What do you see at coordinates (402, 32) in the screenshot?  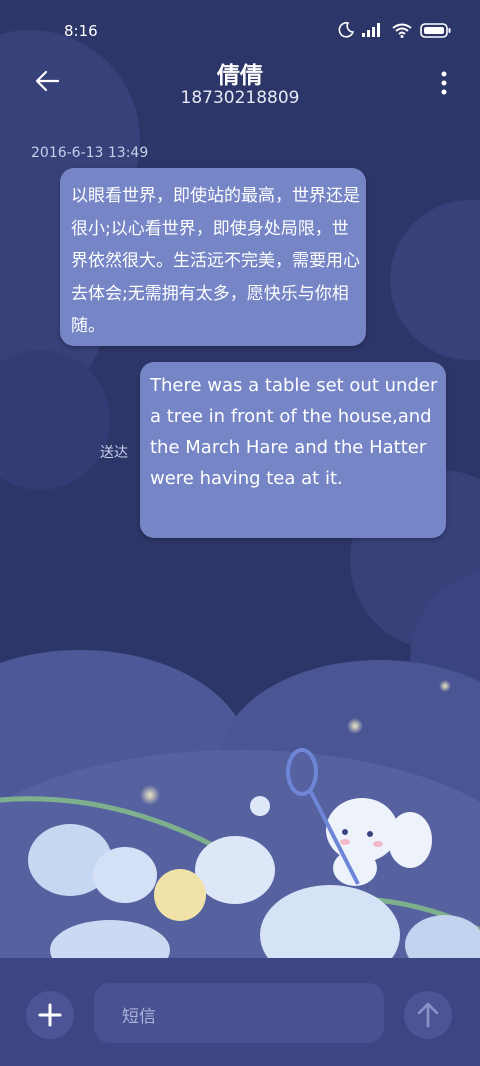 I see `wifi-icon` at bounding box center [402, 32].